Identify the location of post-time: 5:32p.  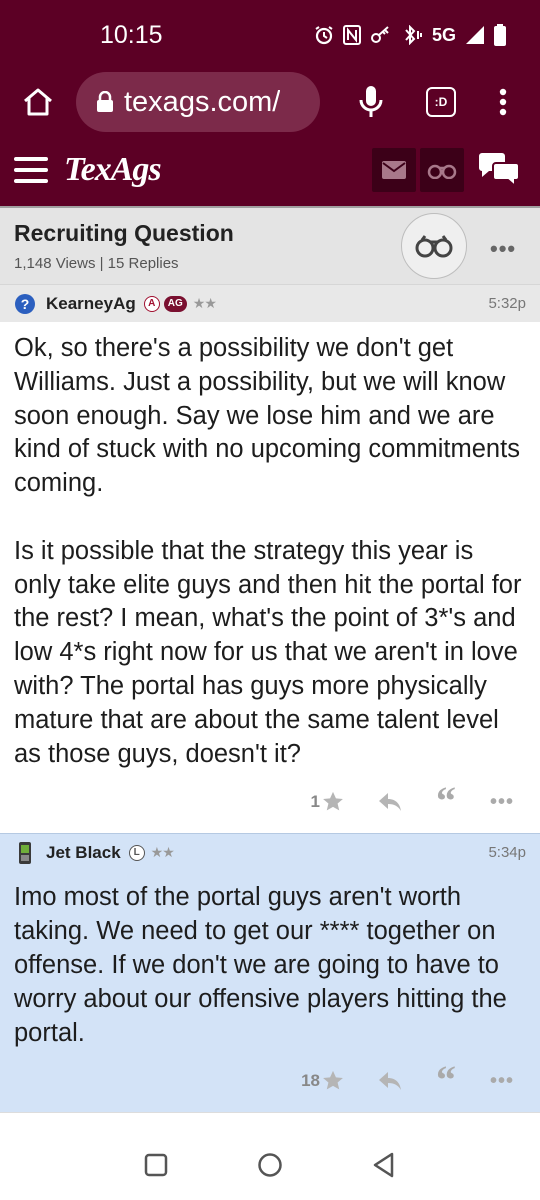
(507, 303).